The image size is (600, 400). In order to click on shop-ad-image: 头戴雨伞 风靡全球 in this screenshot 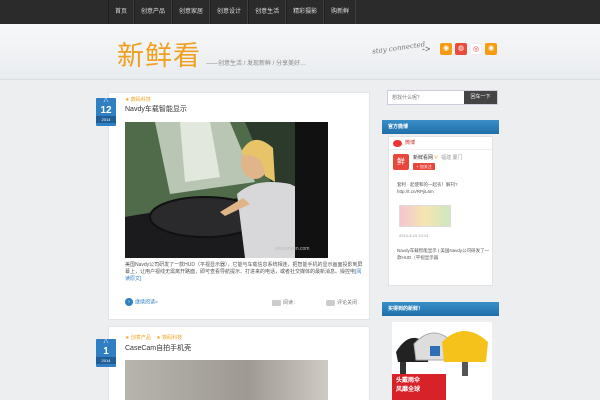, I will do `click(442, 361)`.